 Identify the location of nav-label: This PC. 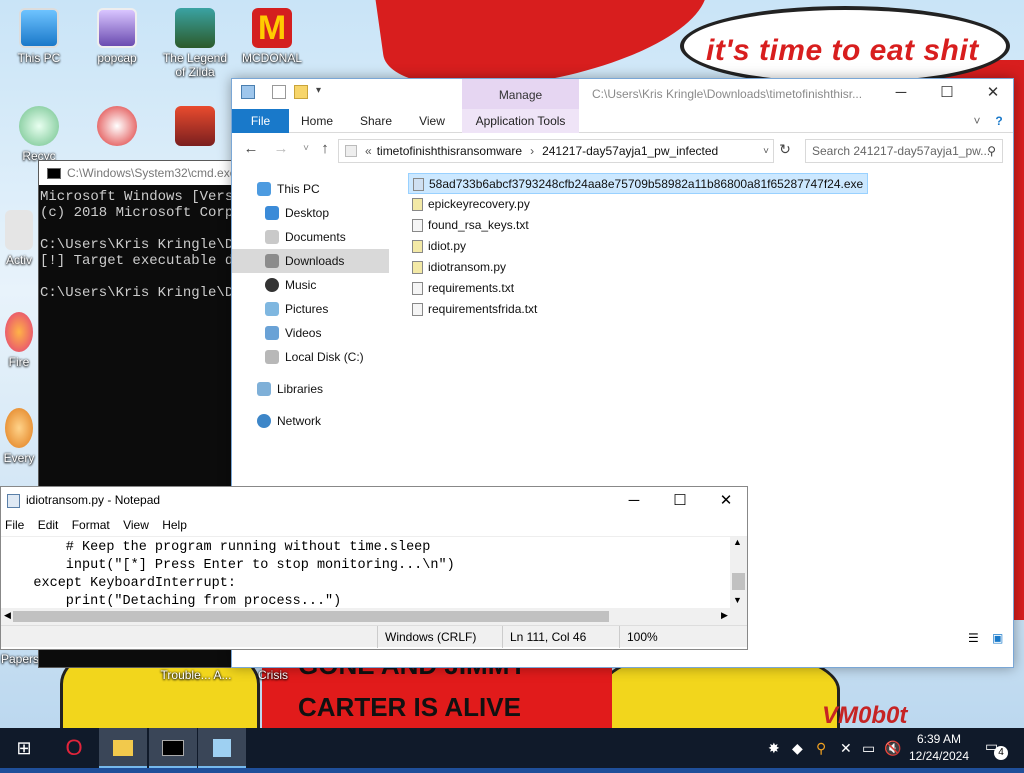
(298, 189).